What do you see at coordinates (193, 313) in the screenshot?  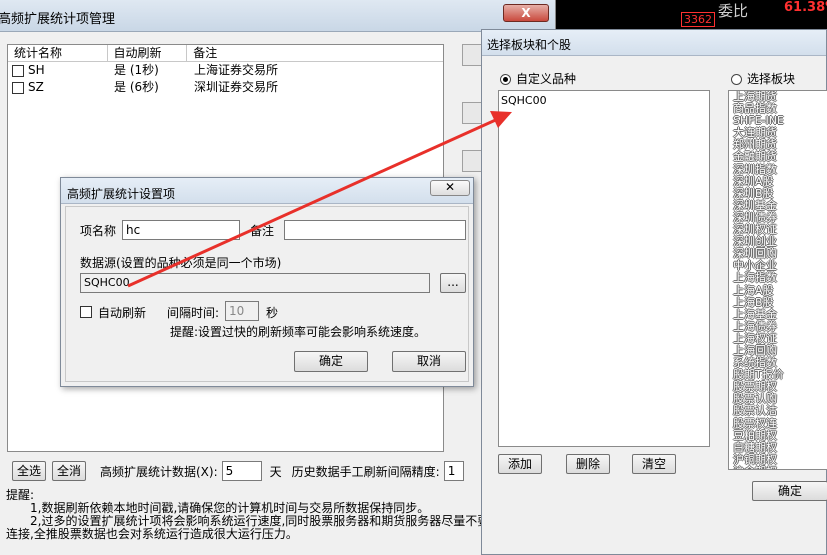 I see `interval-label: 间隔时间:` at bounding box center [193, 313].